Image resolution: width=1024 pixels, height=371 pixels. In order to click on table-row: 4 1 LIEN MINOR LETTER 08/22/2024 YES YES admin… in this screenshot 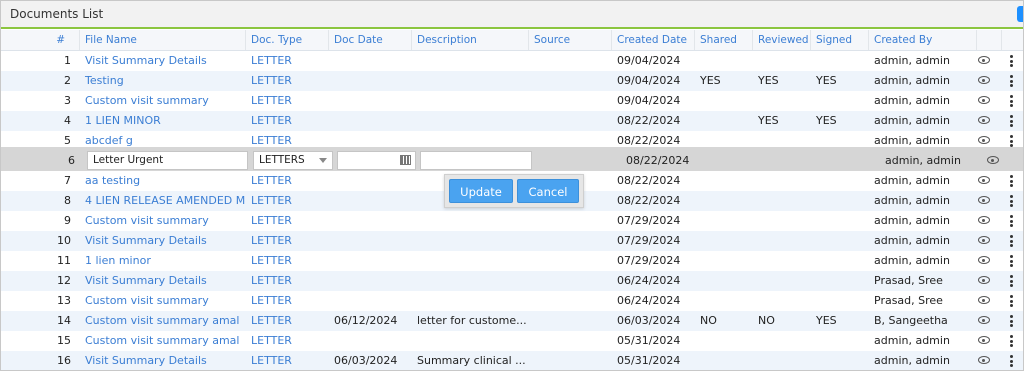, I will do `click(512, 121)`.